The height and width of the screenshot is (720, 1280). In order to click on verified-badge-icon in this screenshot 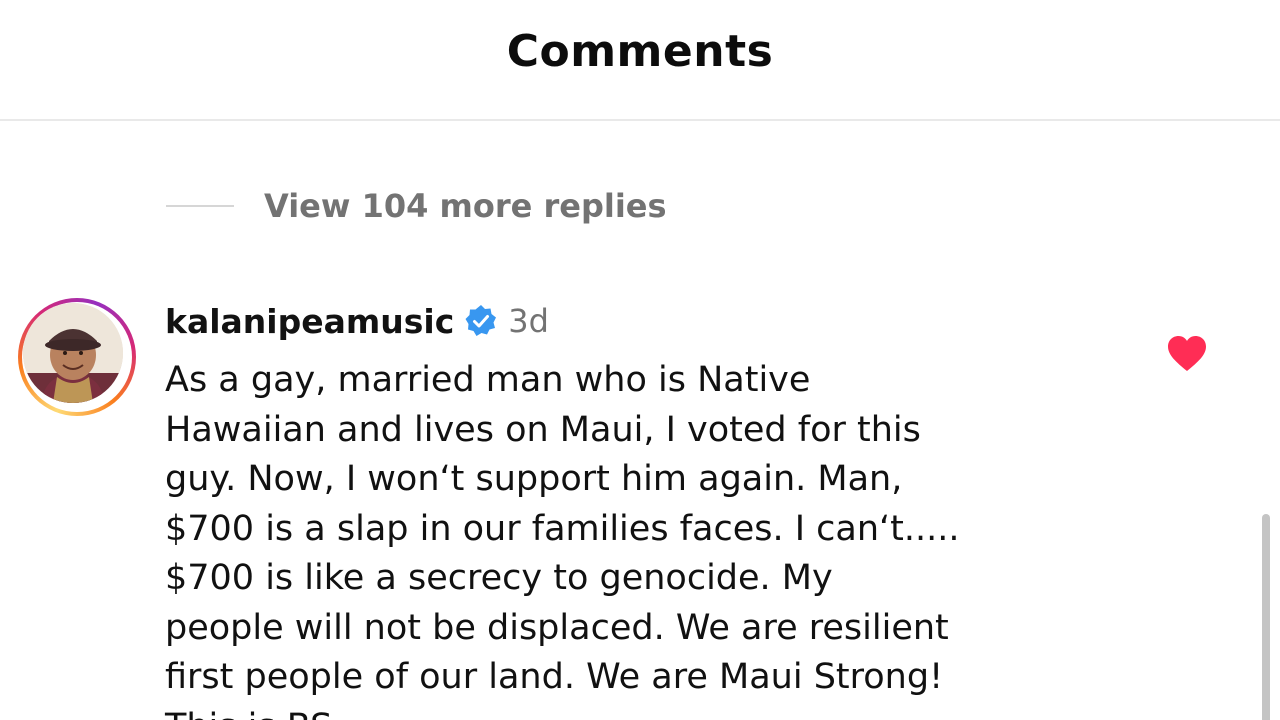, I will do `click(481, 321)`.